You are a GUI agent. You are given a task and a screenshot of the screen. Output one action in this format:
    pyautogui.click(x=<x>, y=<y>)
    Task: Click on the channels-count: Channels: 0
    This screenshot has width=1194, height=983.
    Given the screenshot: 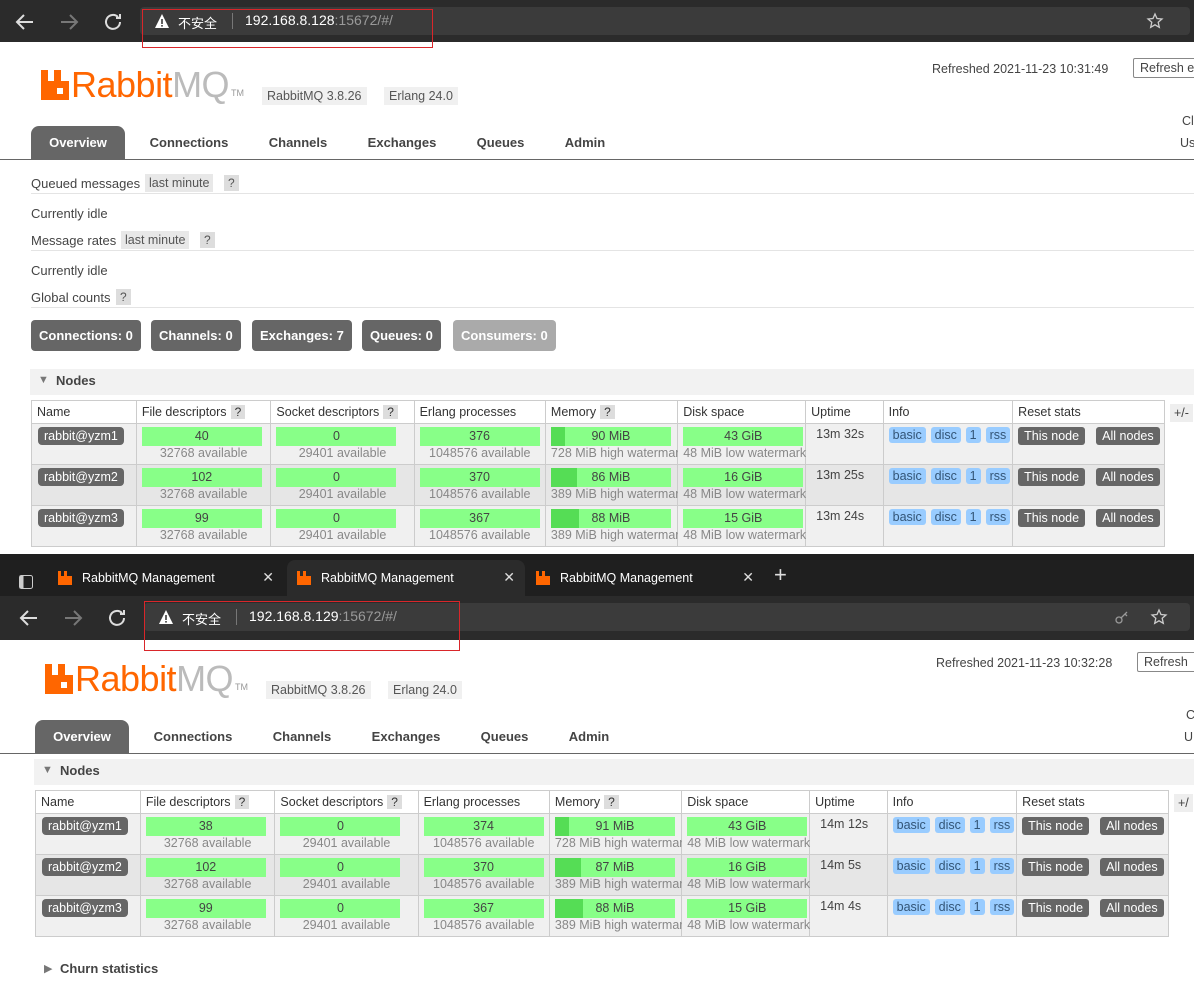 What is the action you would take?
    pyautogui.click(x=196, y=335)
    